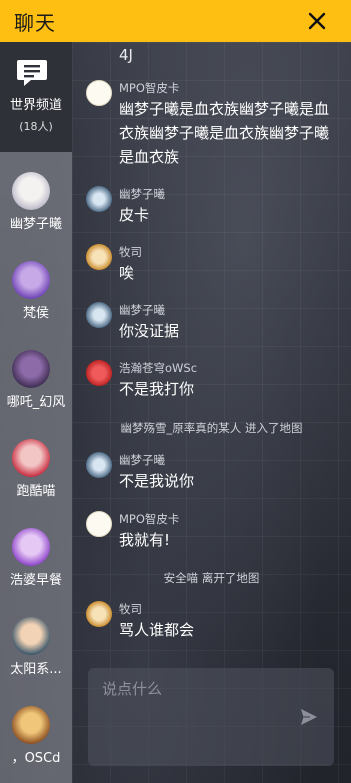 The height and width of the screenshot is (783, 351). Describe the element at coordinates (211, 428) in the screenshot. I see `system-notice: 幽梦殇雪_原率真的某人 进入了地图` at that location.